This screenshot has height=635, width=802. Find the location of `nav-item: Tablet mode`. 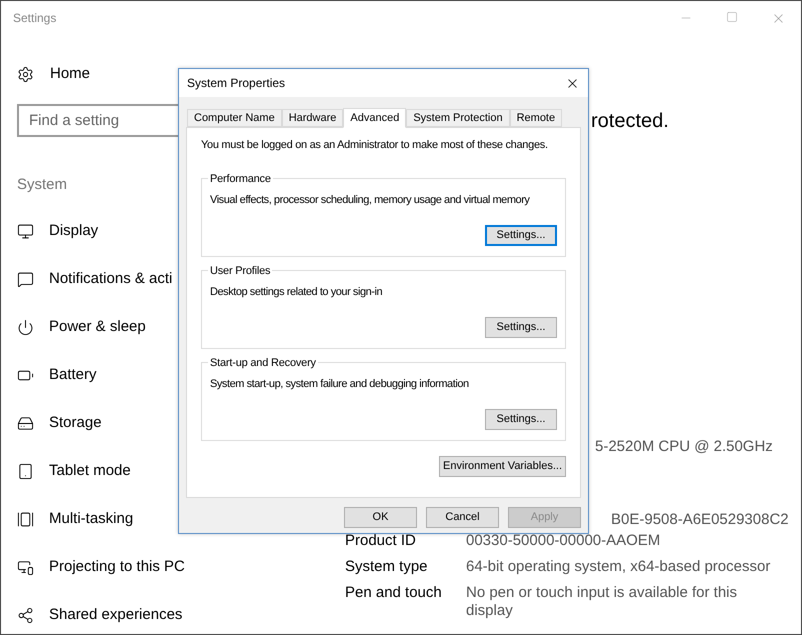

nav-item: Tablet mode is located at coordinates (90, 471).